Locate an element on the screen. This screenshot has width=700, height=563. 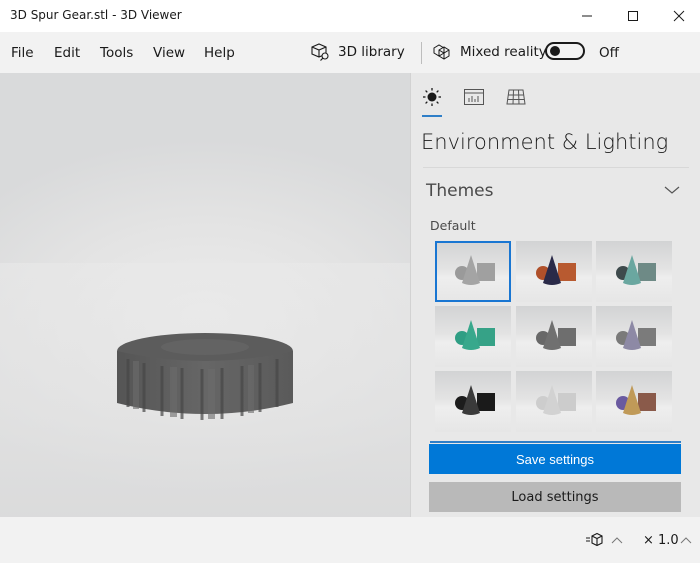
maximize-button is located at coordinates (633, 16).